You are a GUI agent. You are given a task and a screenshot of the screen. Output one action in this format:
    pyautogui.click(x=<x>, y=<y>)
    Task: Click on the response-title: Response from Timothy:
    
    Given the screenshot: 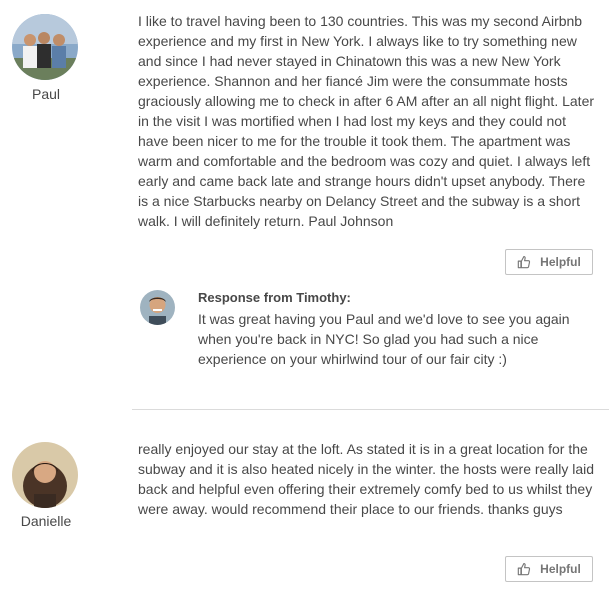 What is the action you would take?
    pyautogui.click(x=274, y=297)
    